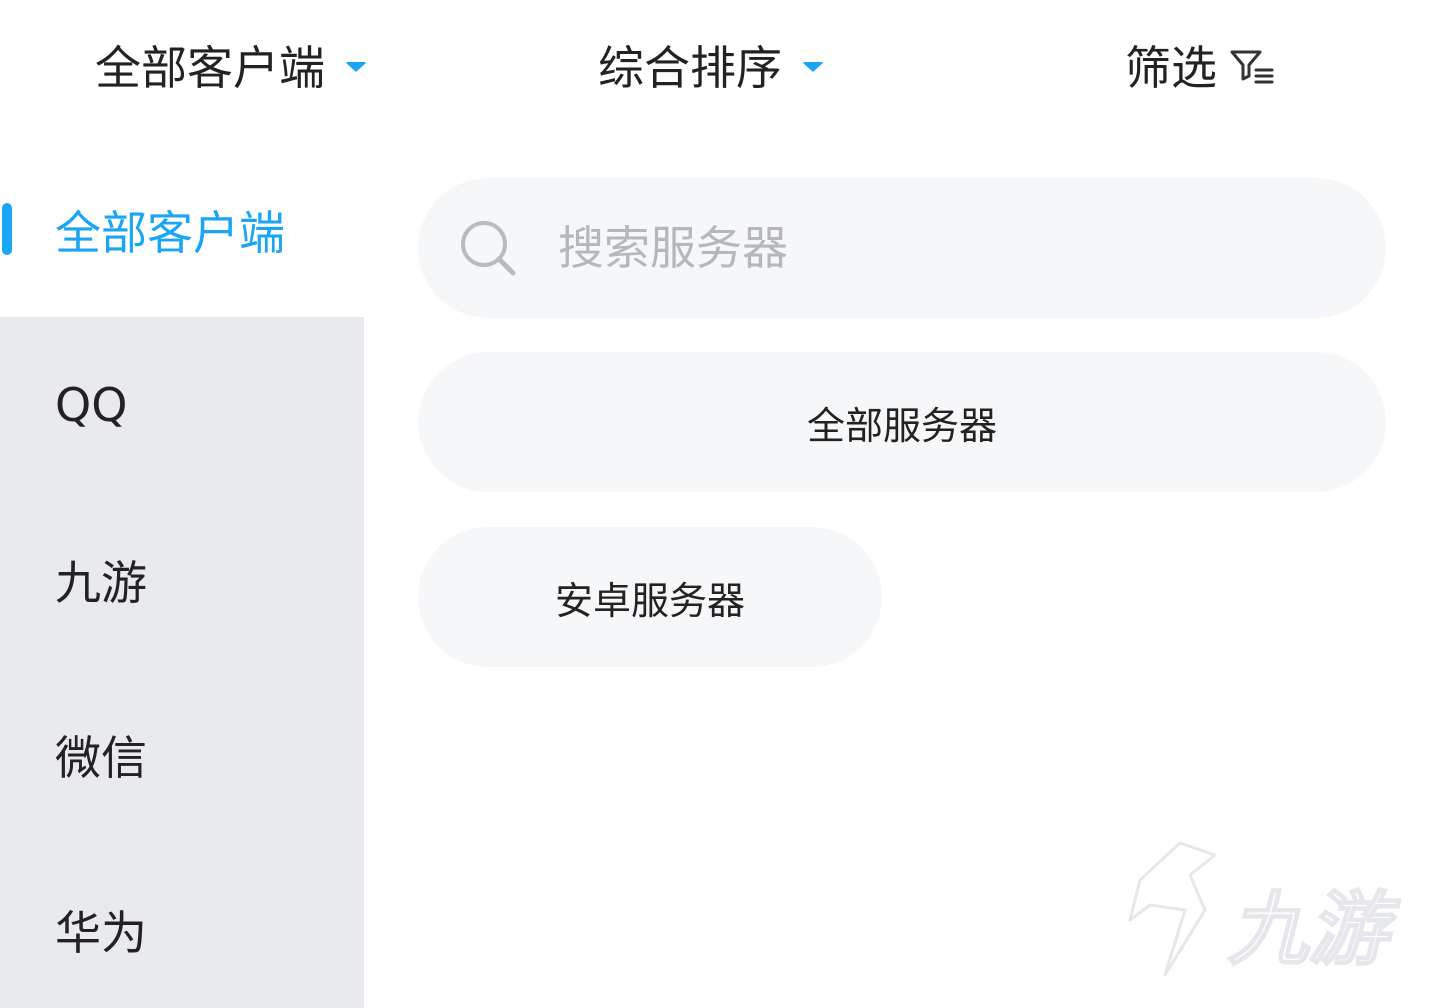 This screenshot has height=1008, width=1440. What do you see at coordinates (649, 600) in the screenshot?
I see `android-servers-label: 安卓服务器` at bounding box center [649, 600].